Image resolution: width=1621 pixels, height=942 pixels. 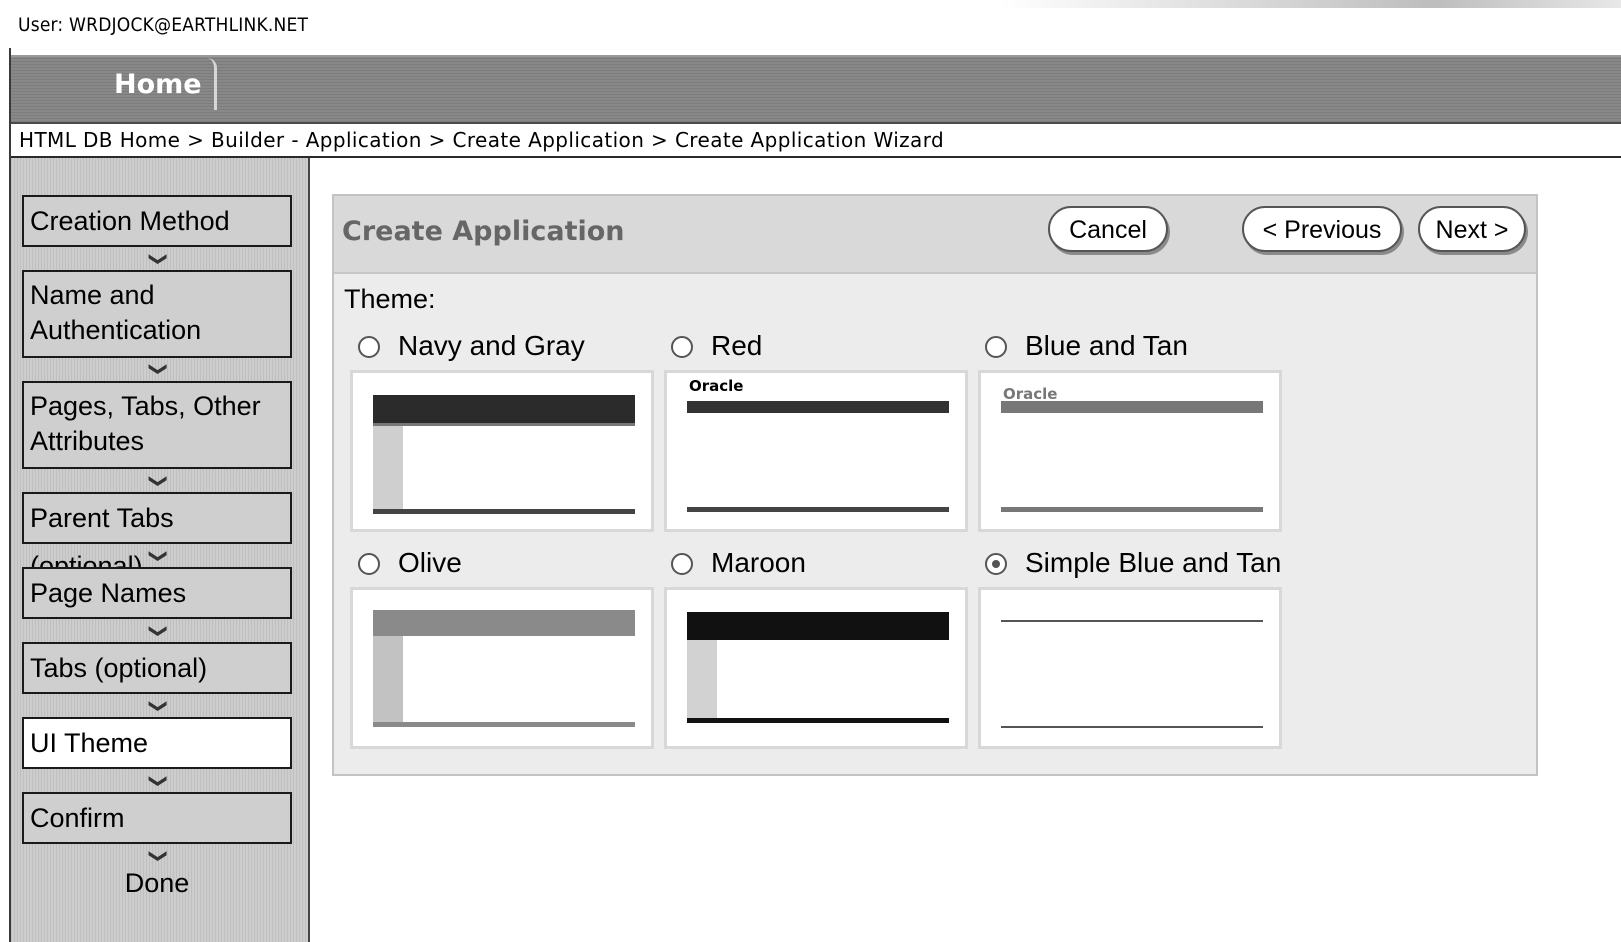 What do you see at coordinates (1322, 229) in the screenshot?
I see `previous-button: < Previous` at bounding box center [1322, 229].